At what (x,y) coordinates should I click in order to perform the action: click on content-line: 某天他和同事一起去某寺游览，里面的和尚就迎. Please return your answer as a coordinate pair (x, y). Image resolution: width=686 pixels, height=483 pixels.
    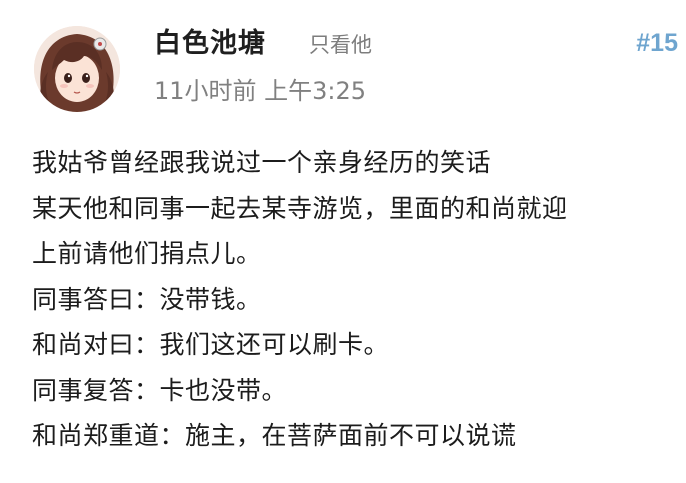
    Looking at the image, I should click on (300, 208).